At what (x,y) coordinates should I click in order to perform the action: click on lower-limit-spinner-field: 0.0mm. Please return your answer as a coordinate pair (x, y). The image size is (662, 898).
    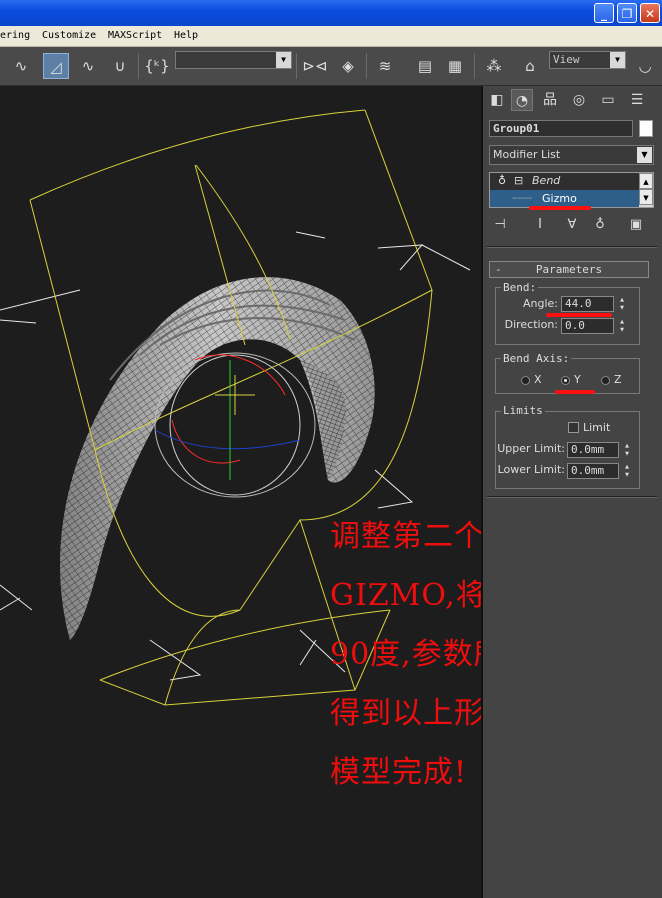
    Looking at the image, I should click on (593, 471).